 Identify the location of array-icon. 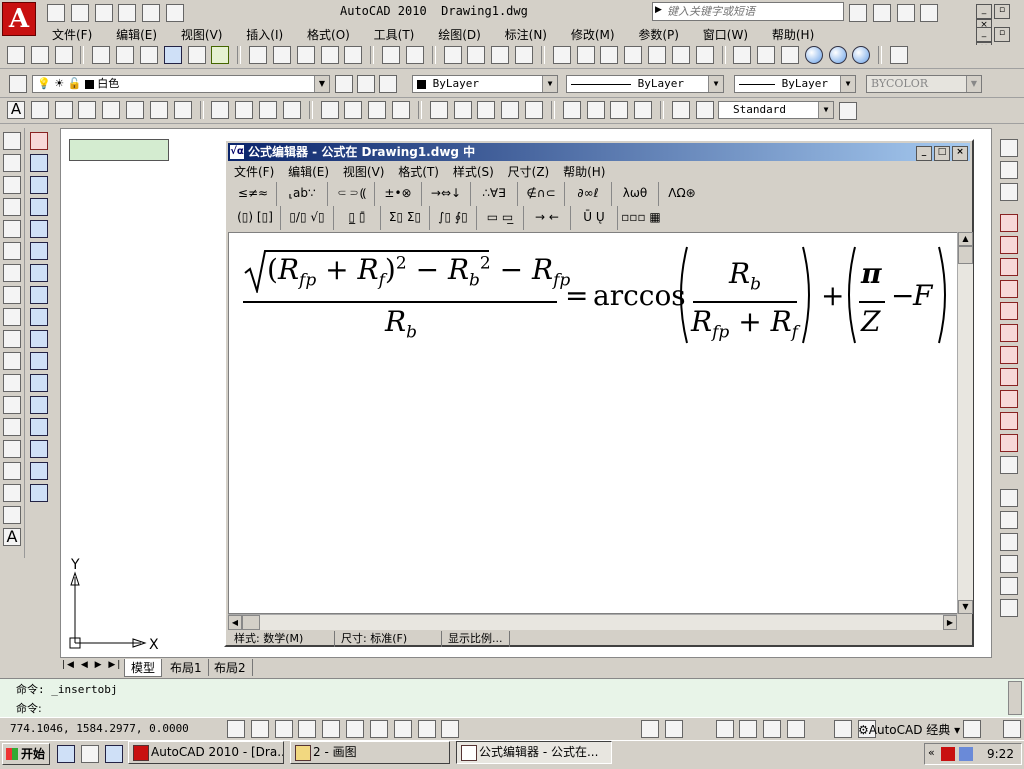
(39, 229).